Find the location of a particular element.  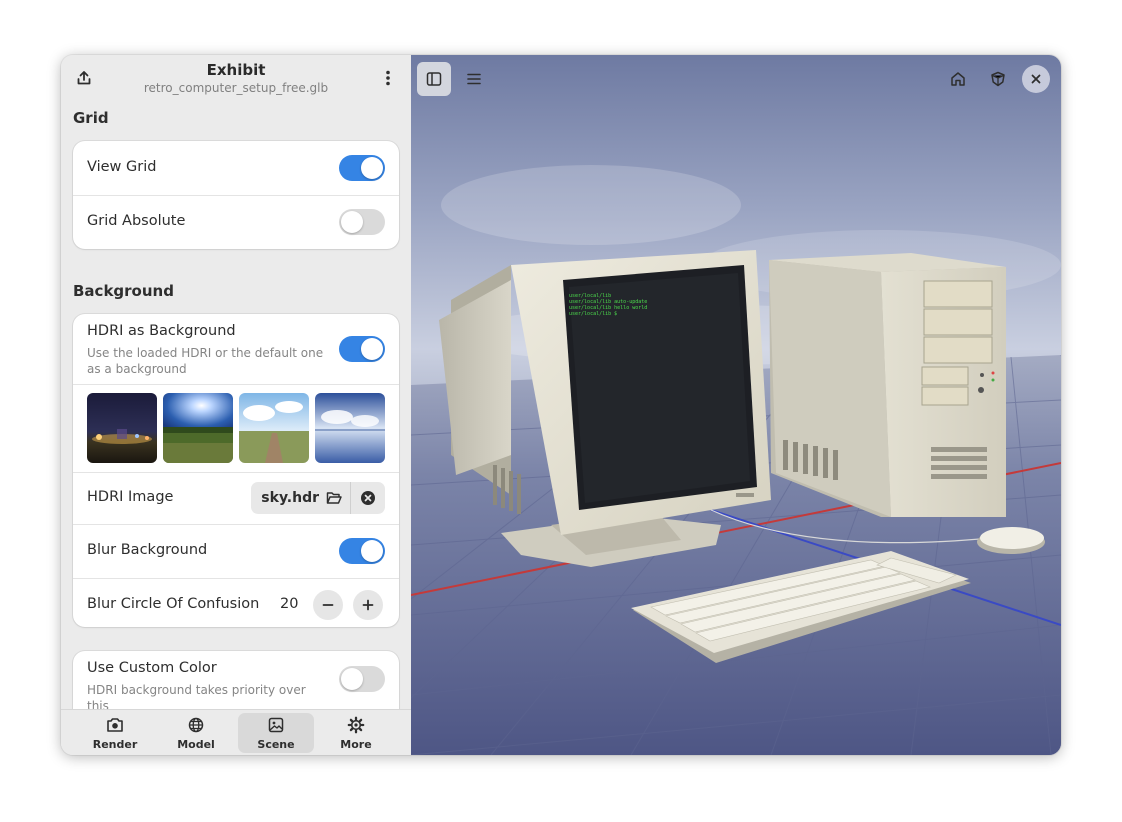

tab-scene: Scene is located at coordinates (276, 733).